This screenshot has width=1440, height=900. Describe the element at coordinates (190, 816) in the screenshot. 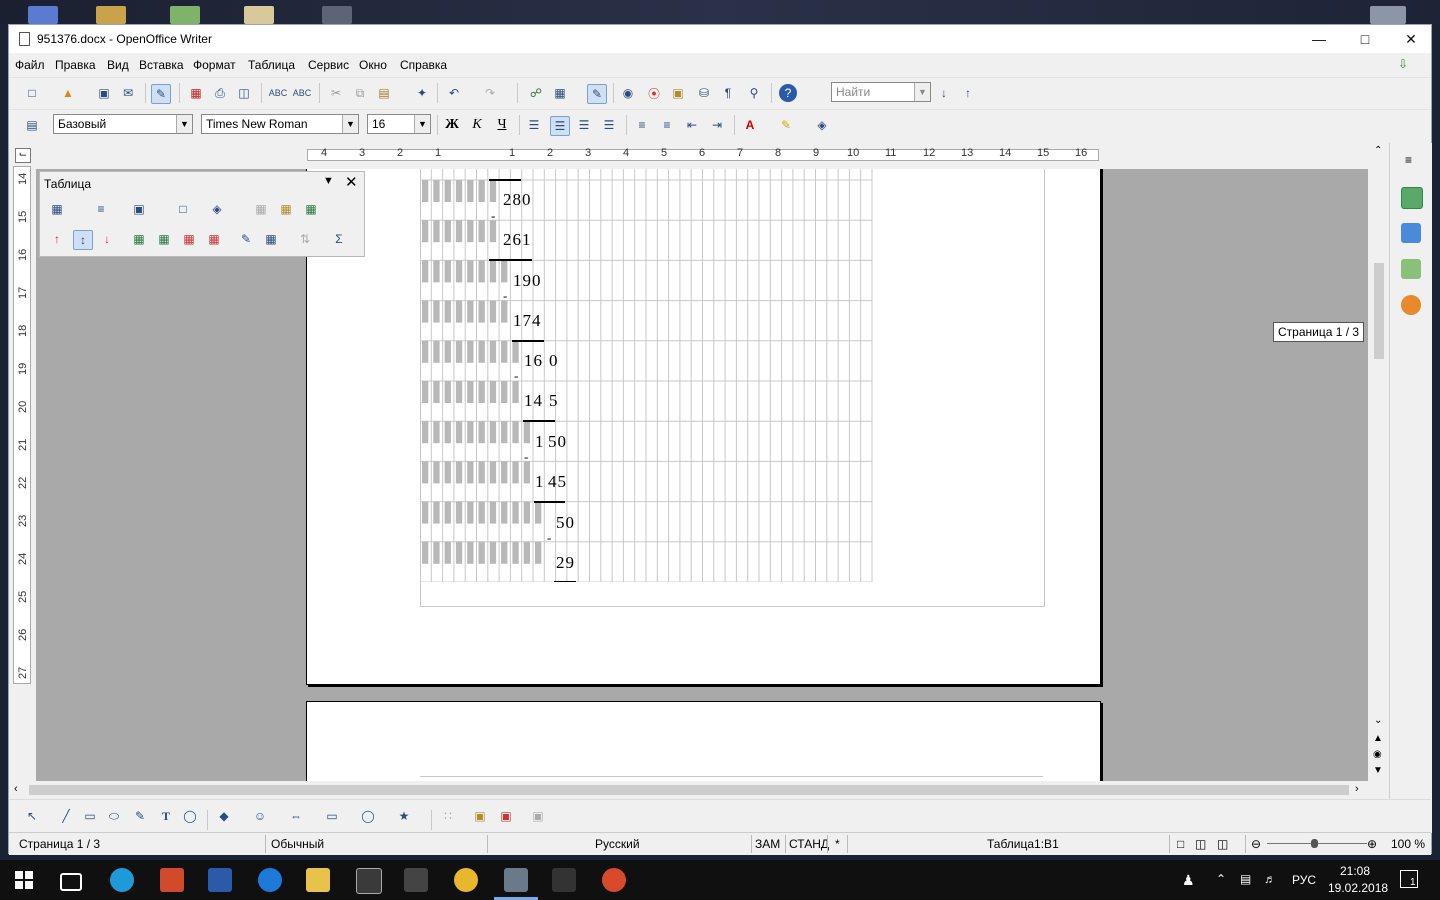

I see `callout-icon: ◯` at that location.